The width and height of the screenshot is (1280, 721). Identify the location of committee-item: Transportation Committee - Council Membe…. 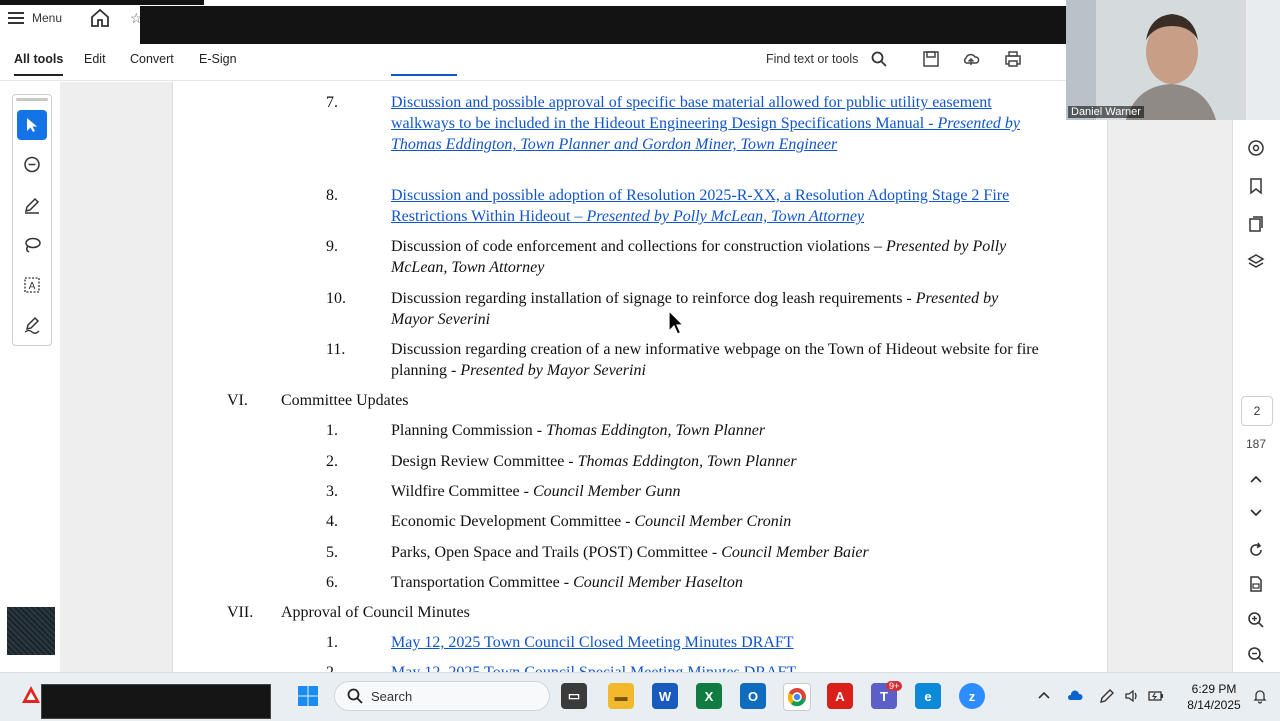
(716, 582).